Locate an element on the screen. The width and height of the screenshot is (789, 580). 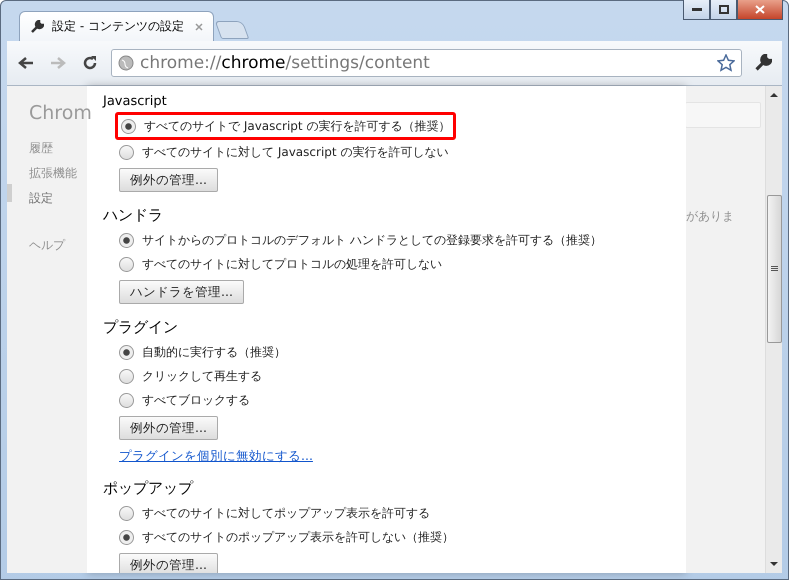
star-icon is located at coordinates (726, 63).